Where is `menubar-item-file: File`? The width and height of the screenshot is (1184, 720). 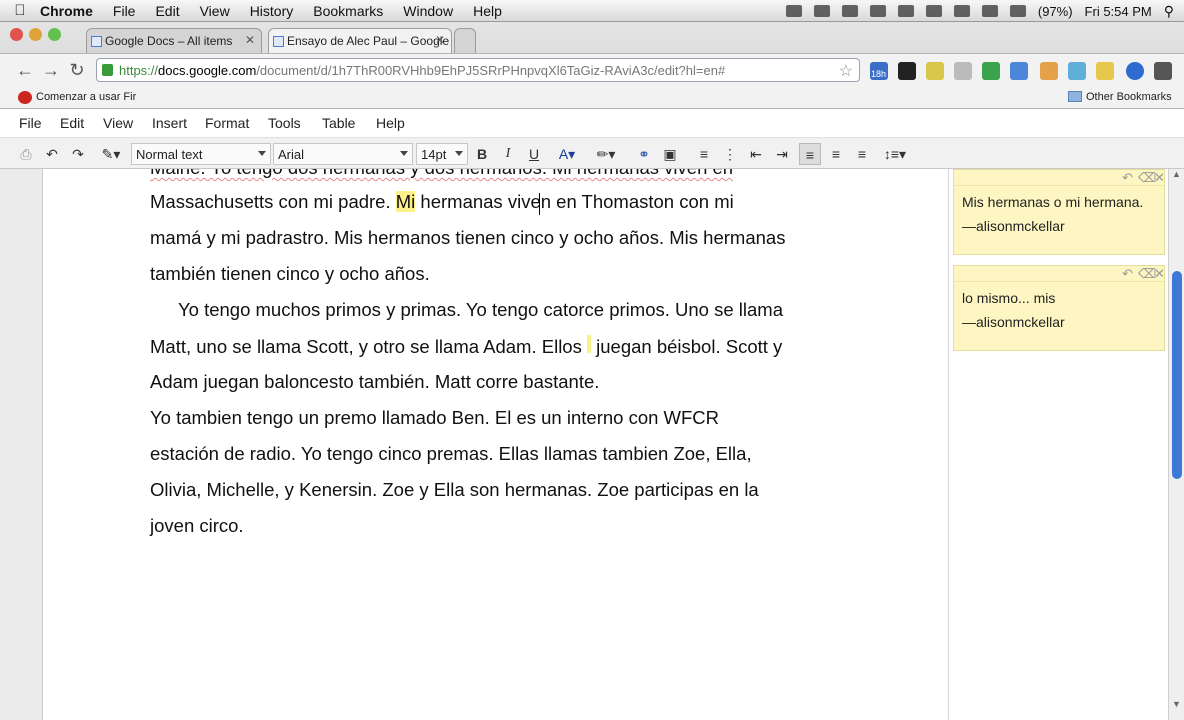
menubar-item-file: File is located at coordinates (124, 11).